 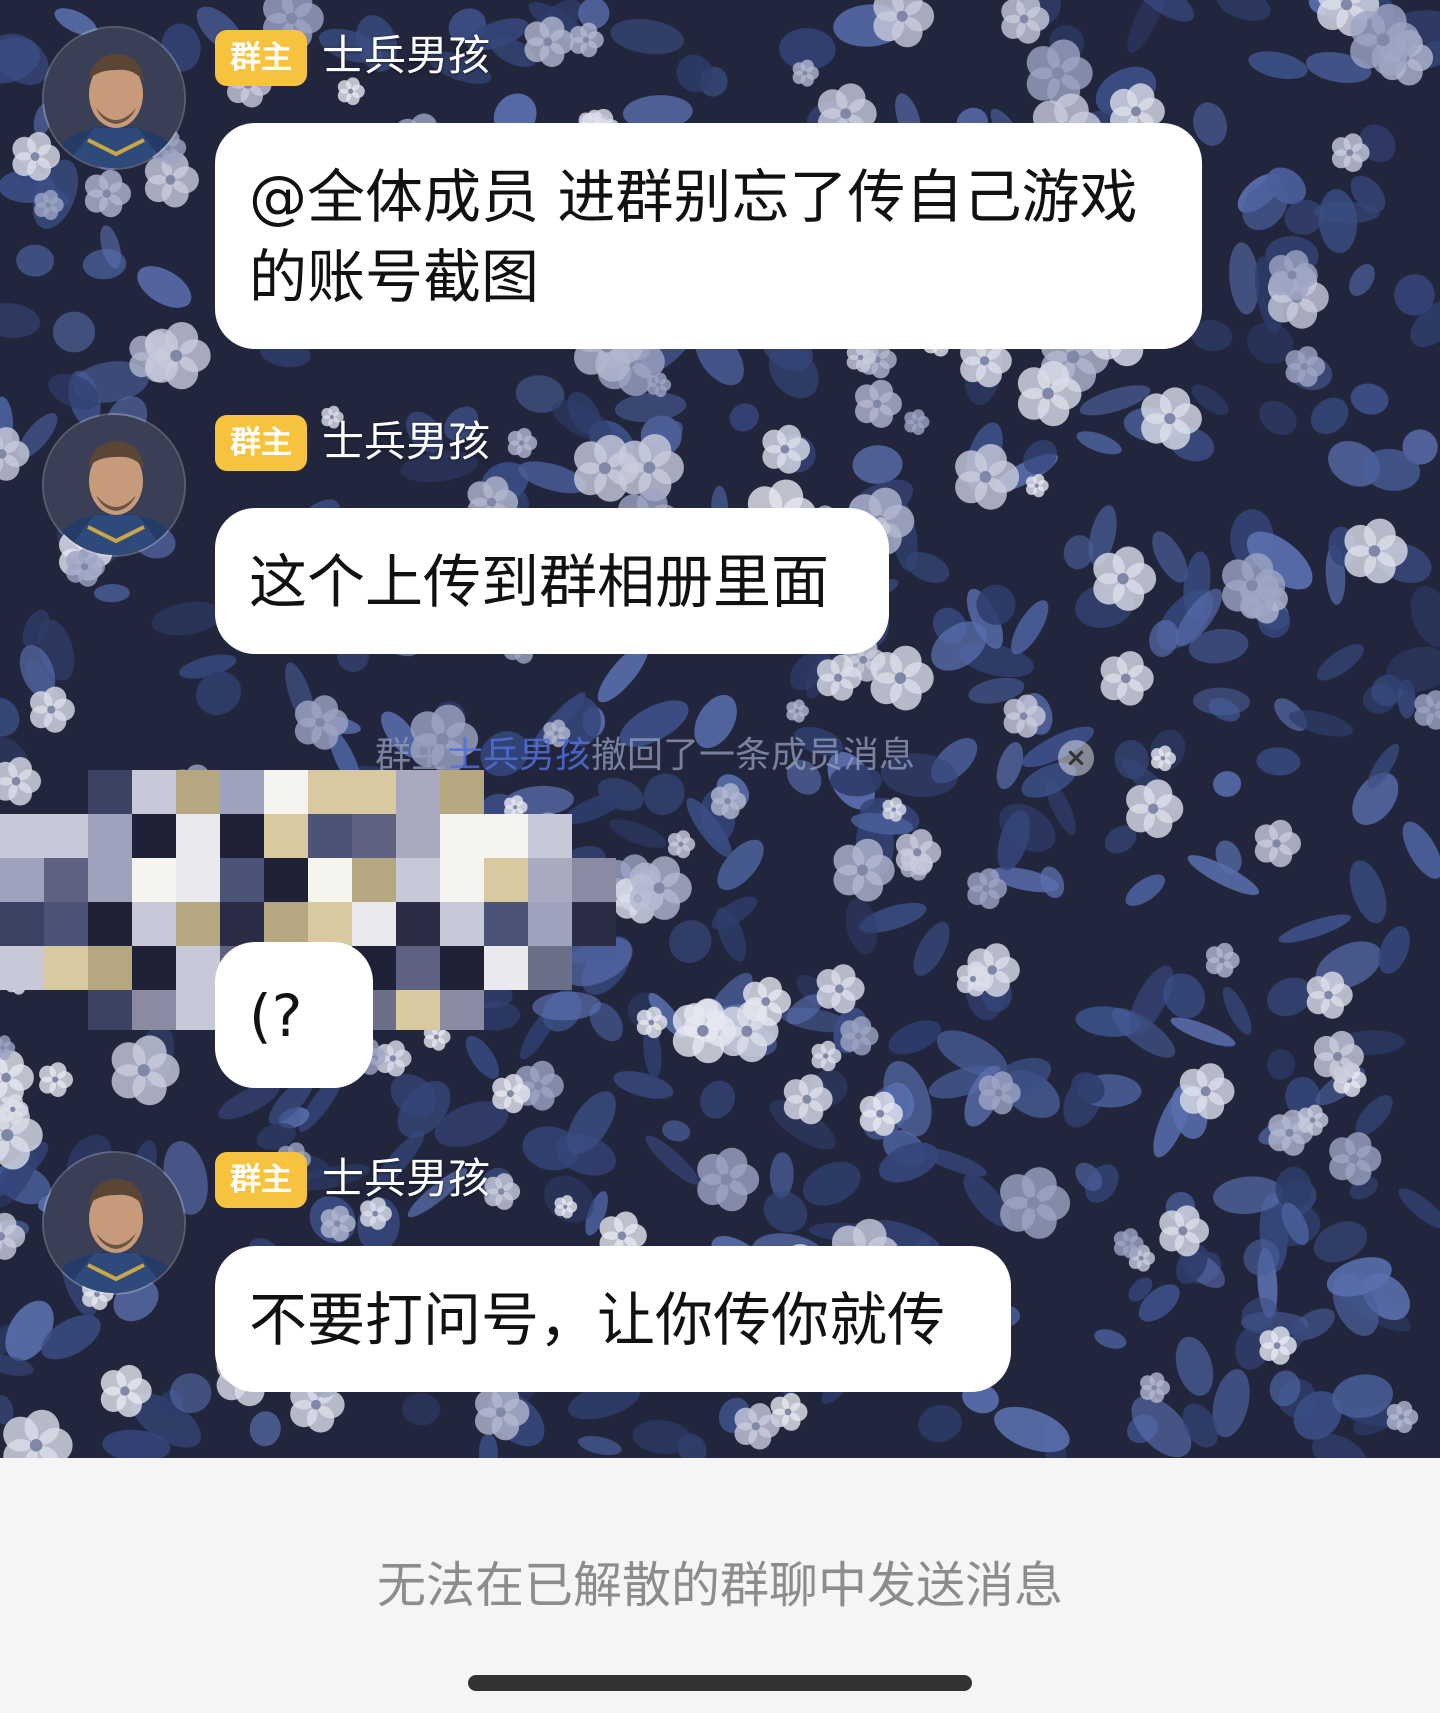 I want to click on input-bar-disabled: 无法在已解散的群聊中发送消息, so click(x=720, y=1585).